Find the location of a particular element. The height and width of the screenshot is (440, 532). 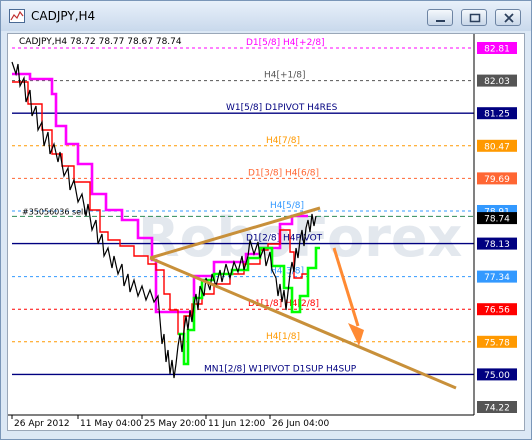

level-label: D1[5/8] H4[+2/8] is located at coordinates (285, 43).